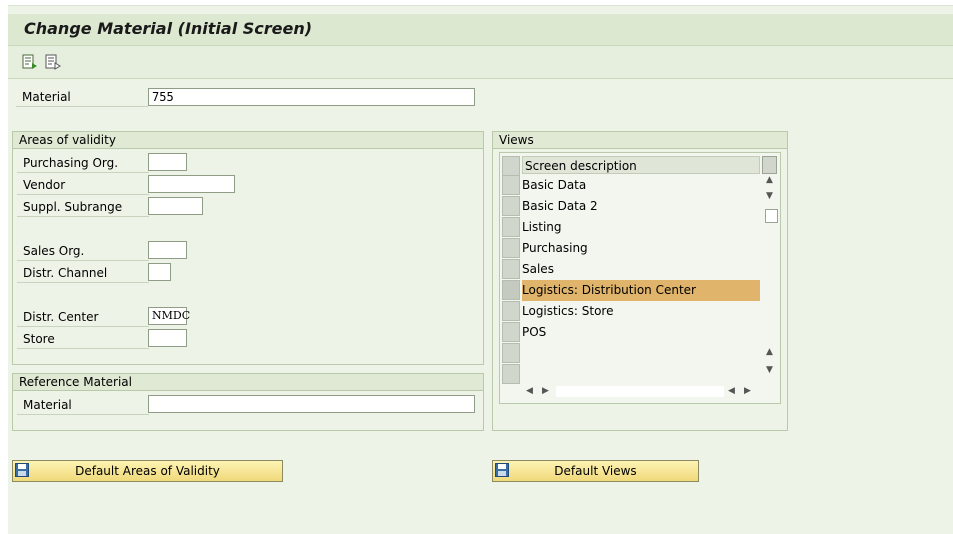 This screenshot has width=953, height=534. I want to click on material-input: 755, so click(311, 97).